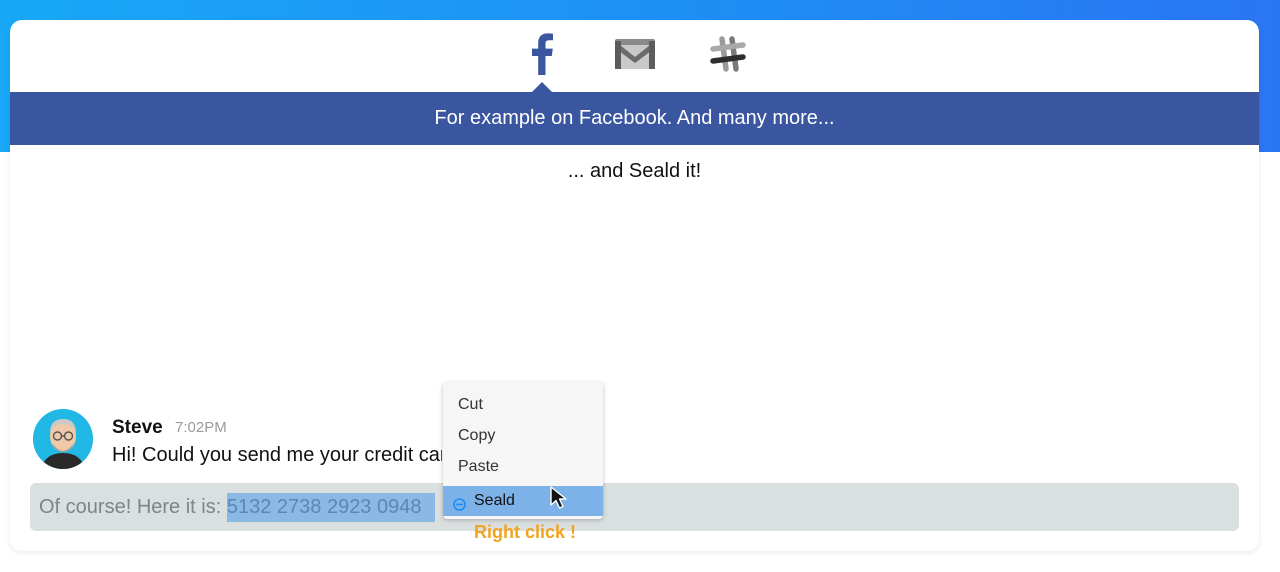 This screenshot has width=1280, height=572. Describe the element at coordinates (560, 498) in the screenshot. I see `mouse-cursor-icon` at that location.